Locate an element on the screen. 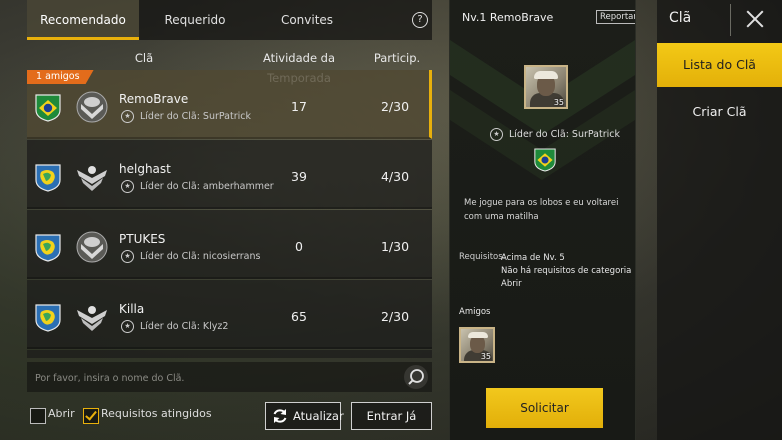  join-now-button: Entrar Já is located at coordinates (391, 416).